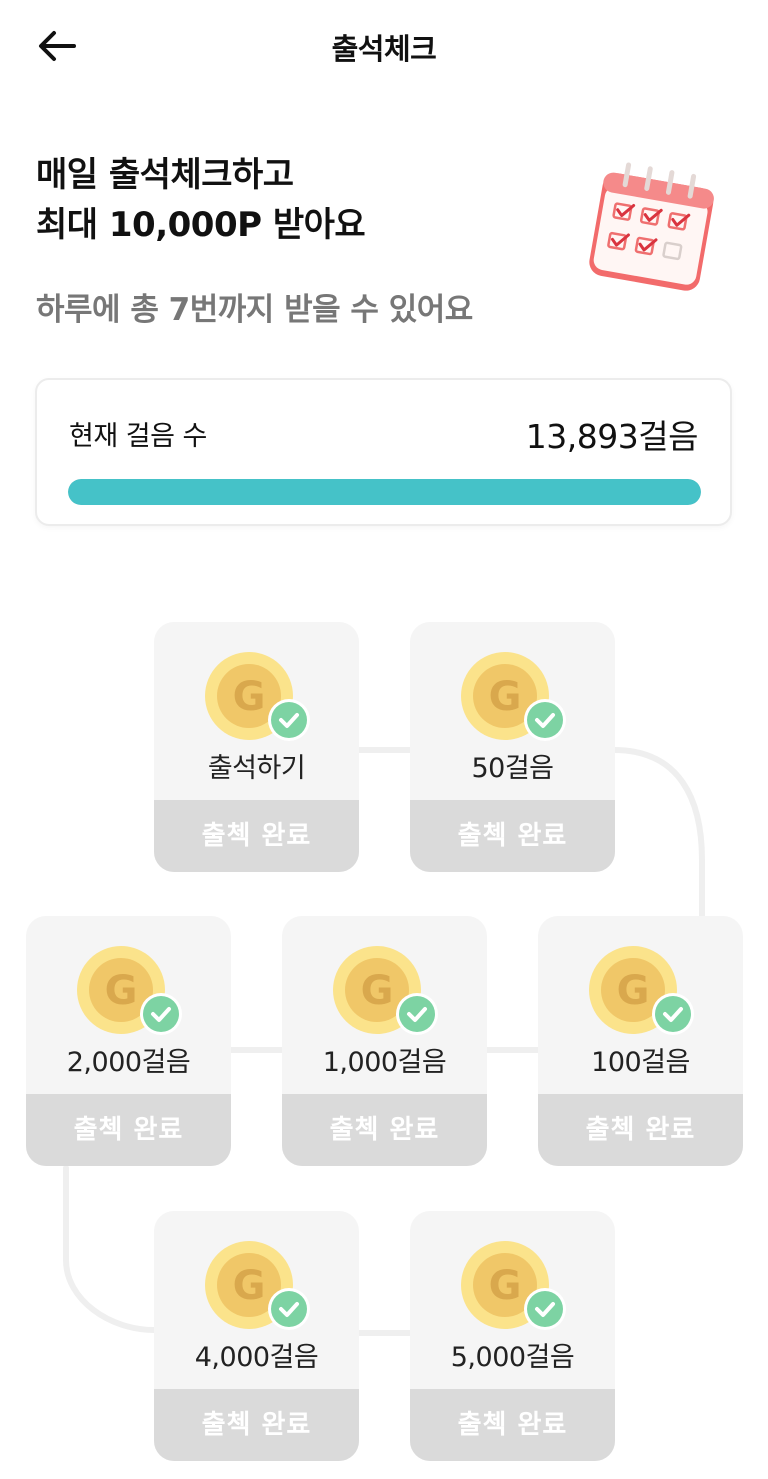 The width and height of the screenshot is (768, 1479). I want to click on milestone-tile-5000-steps: G 5,000걸음출첵 완료, so click(512, 1336).